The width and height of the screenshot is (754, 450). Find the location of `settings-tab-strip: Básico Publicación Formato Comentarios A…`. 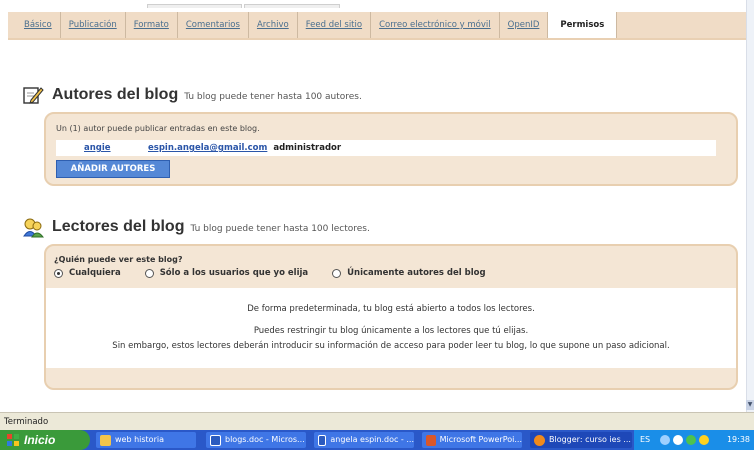

settings-tab-strip: Básico Publicación Formato Comentarios A… is located at coordinates (377, 22).